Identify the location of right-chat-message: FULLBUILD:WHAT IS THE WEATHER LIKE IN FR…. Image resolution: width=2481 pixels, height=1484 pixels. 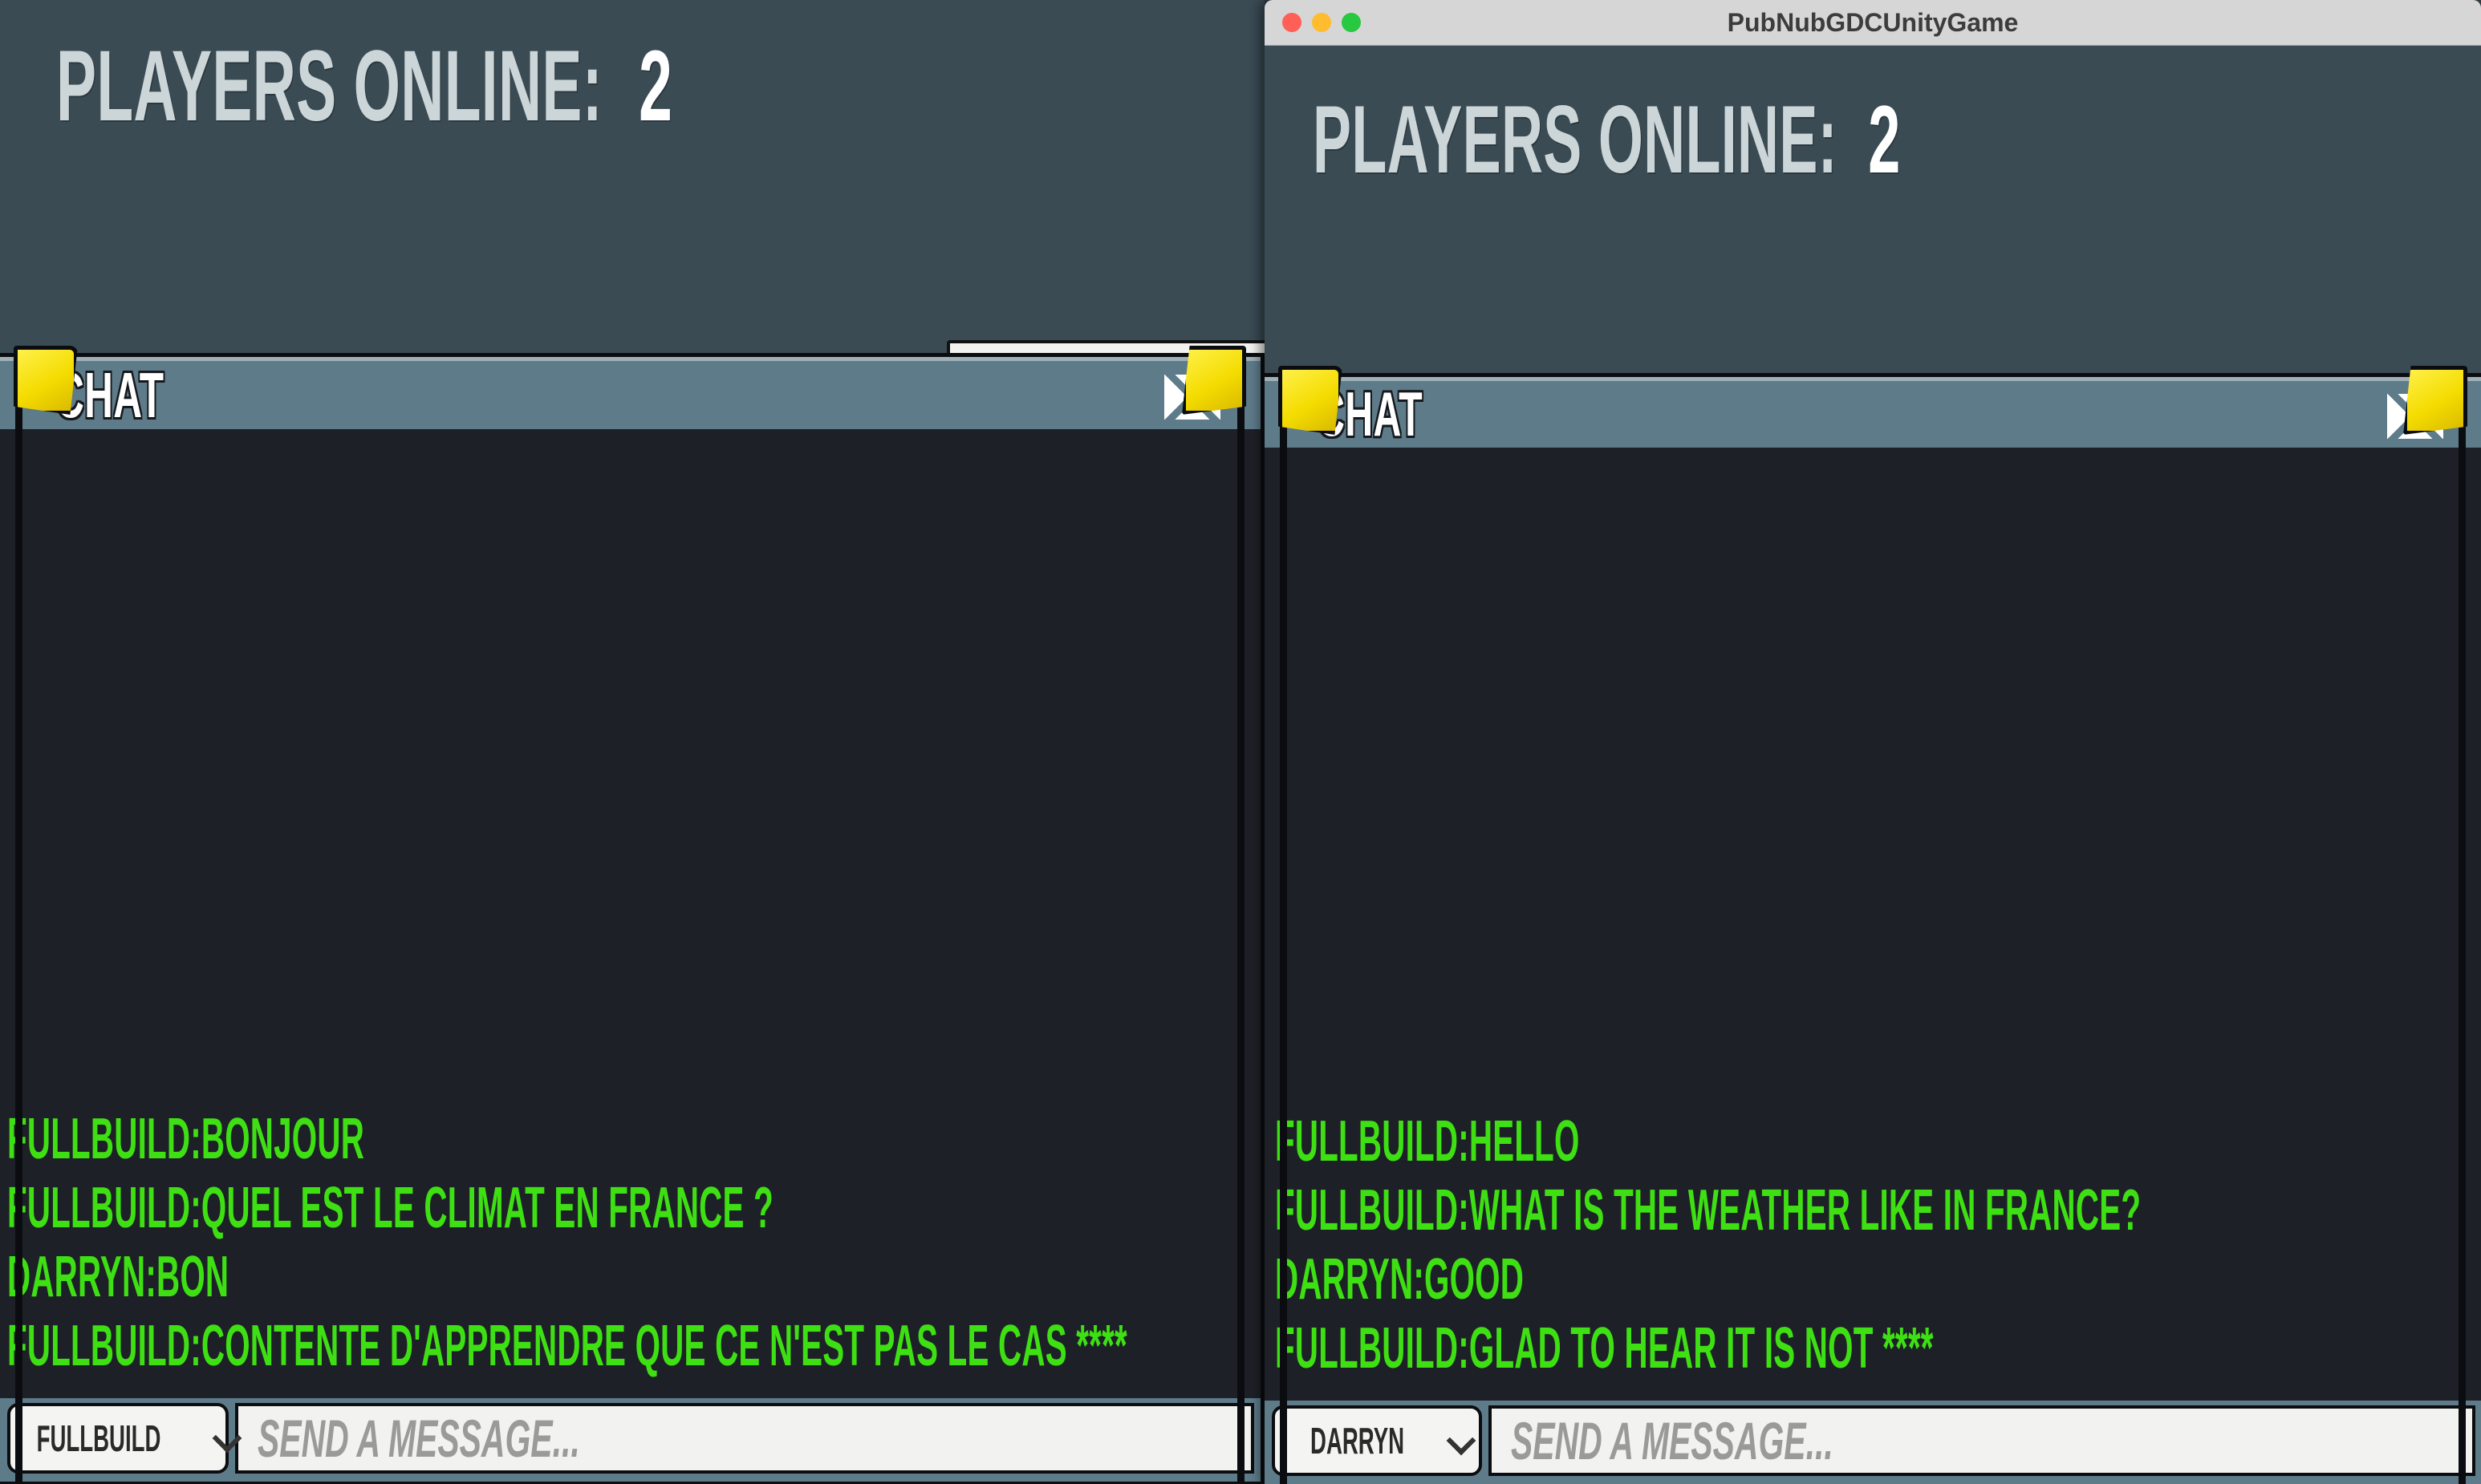
(1708, 1210).